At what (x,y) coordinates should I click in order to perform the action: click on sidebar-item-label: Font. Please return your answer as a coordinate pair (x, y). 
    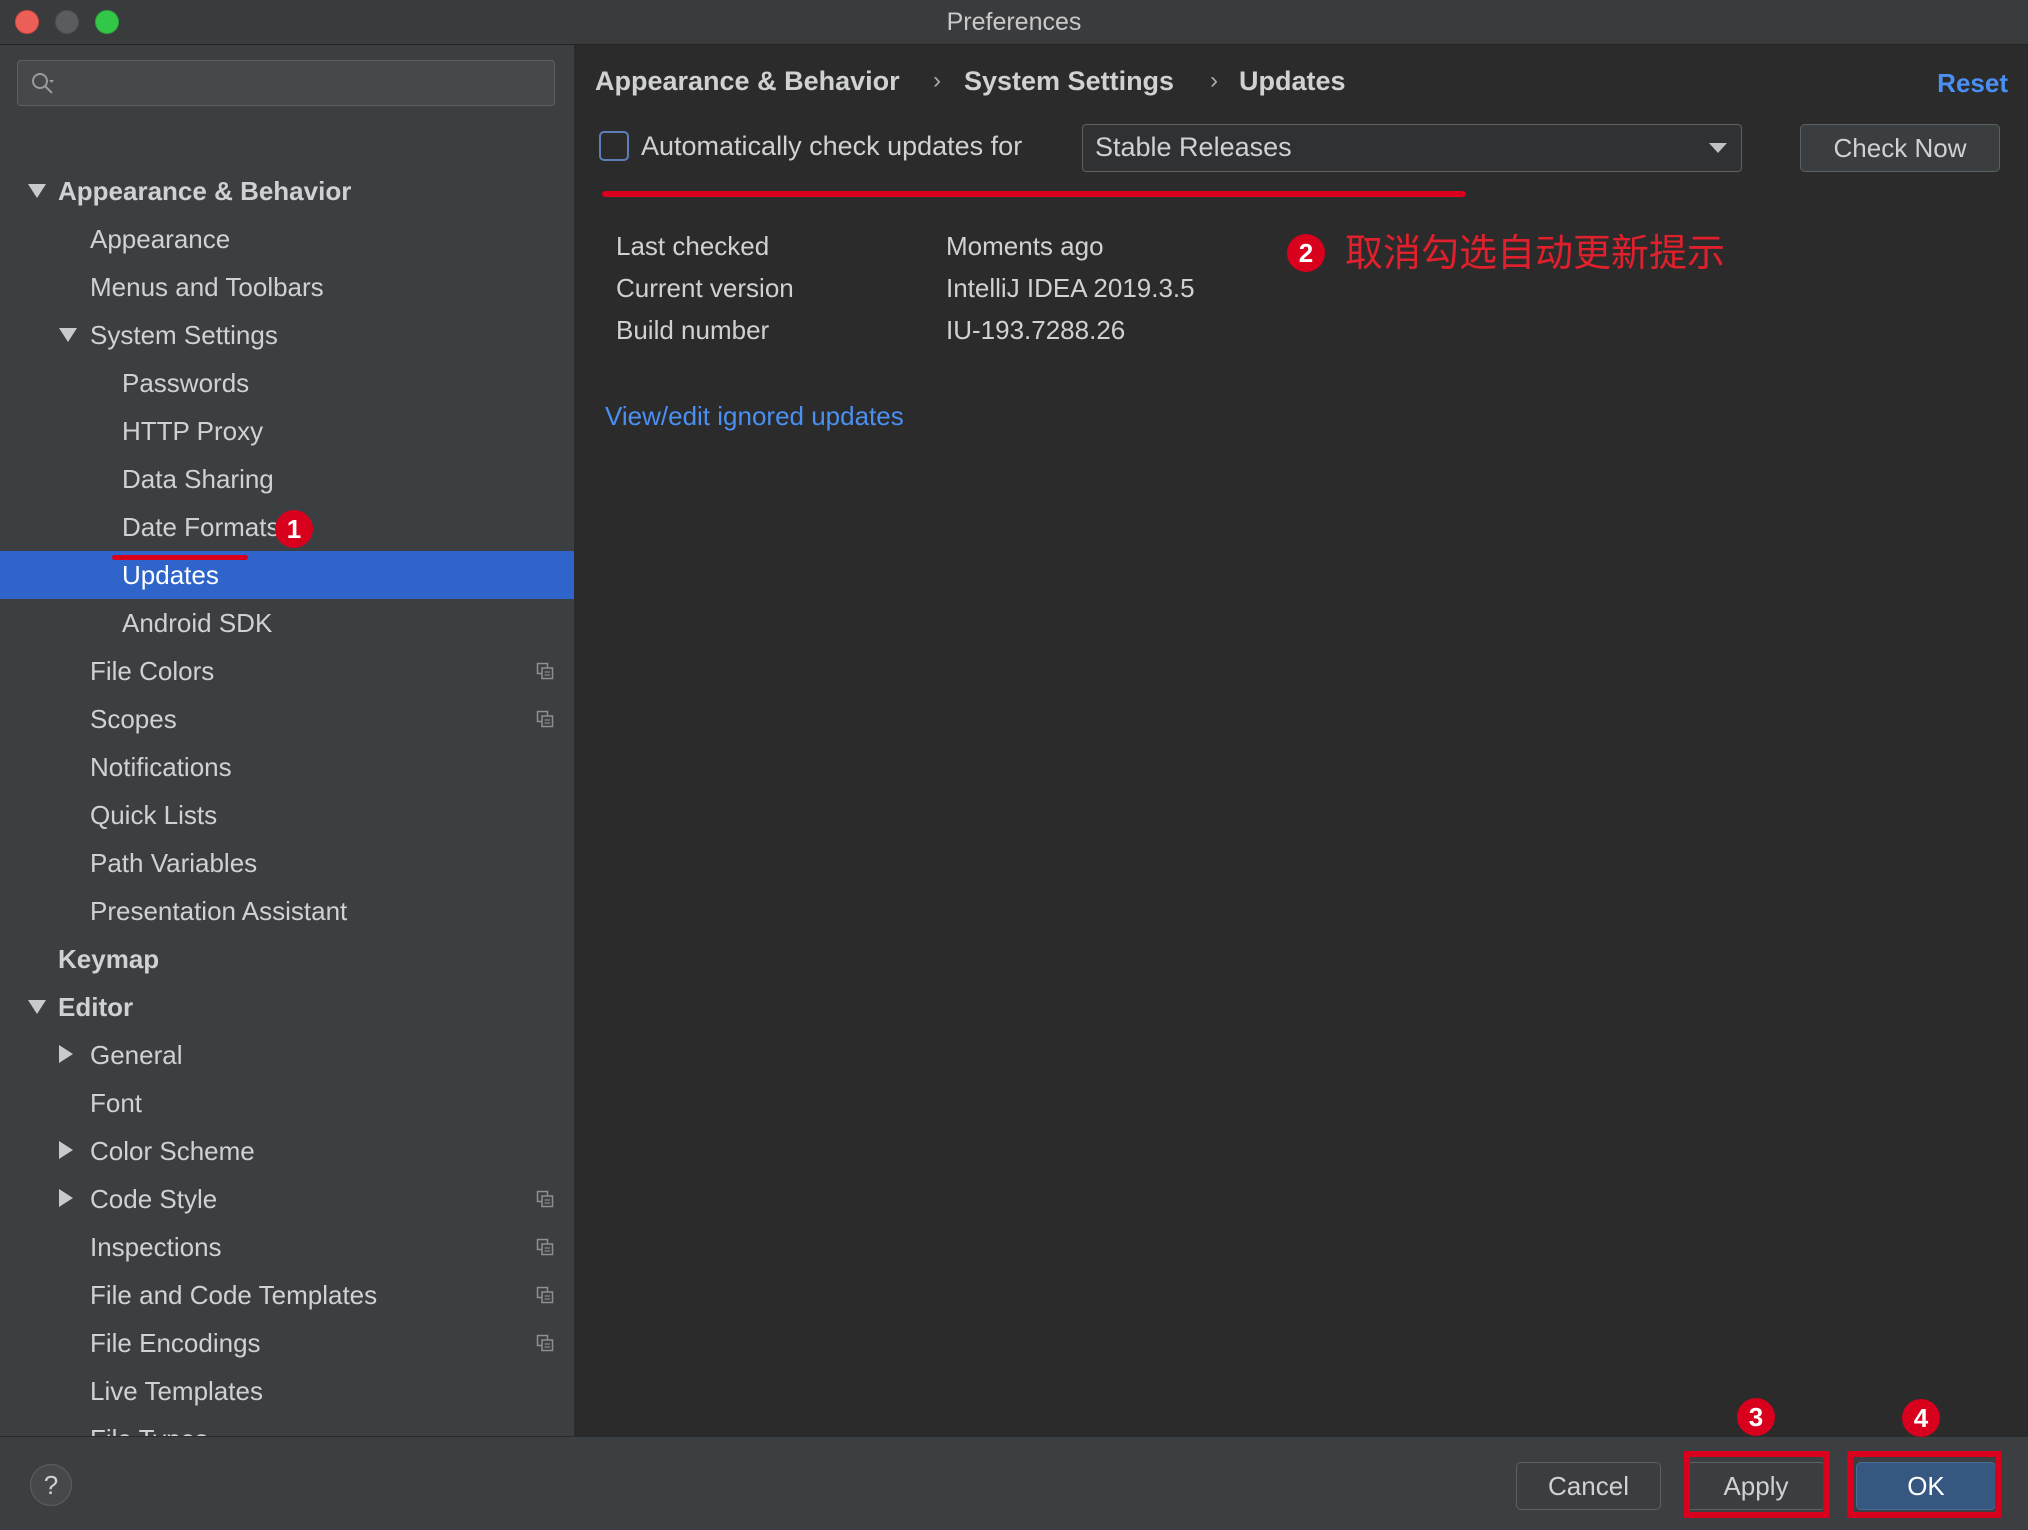
    Looking at the image, I should click on (116, 1103).